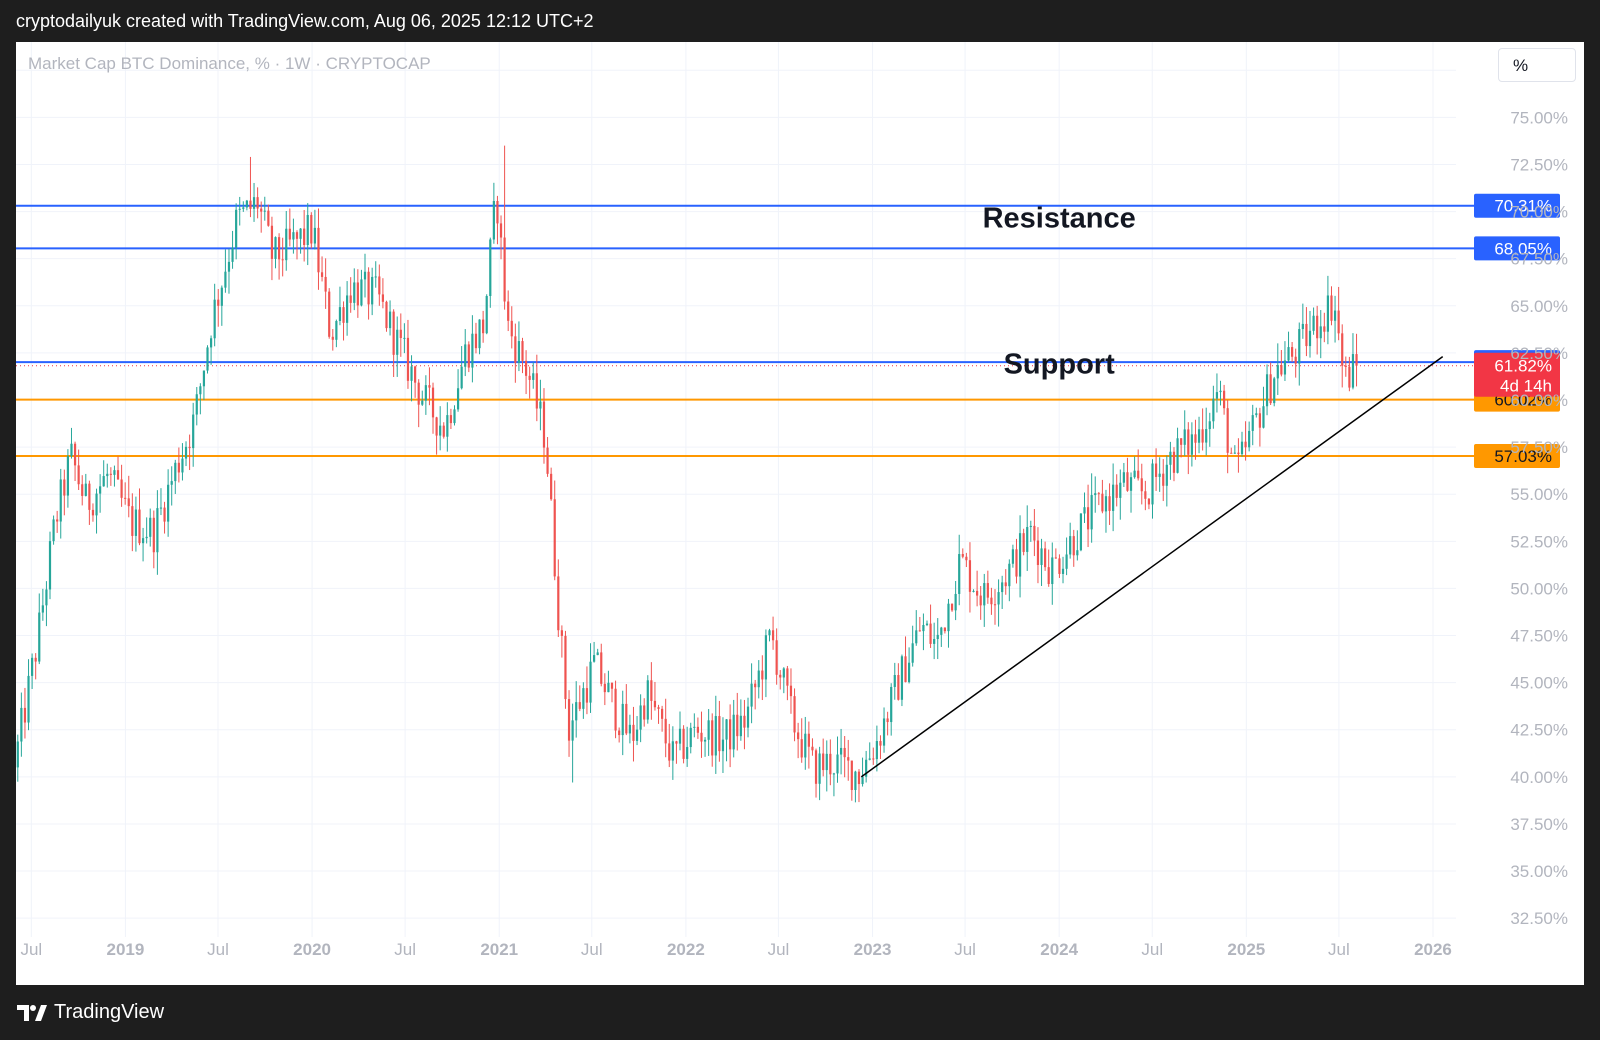  What do you see at coordinates (1539, 918) in the screenshot?
I see `y-tick-label: 32.50%` at bounding box center [1539, 918].